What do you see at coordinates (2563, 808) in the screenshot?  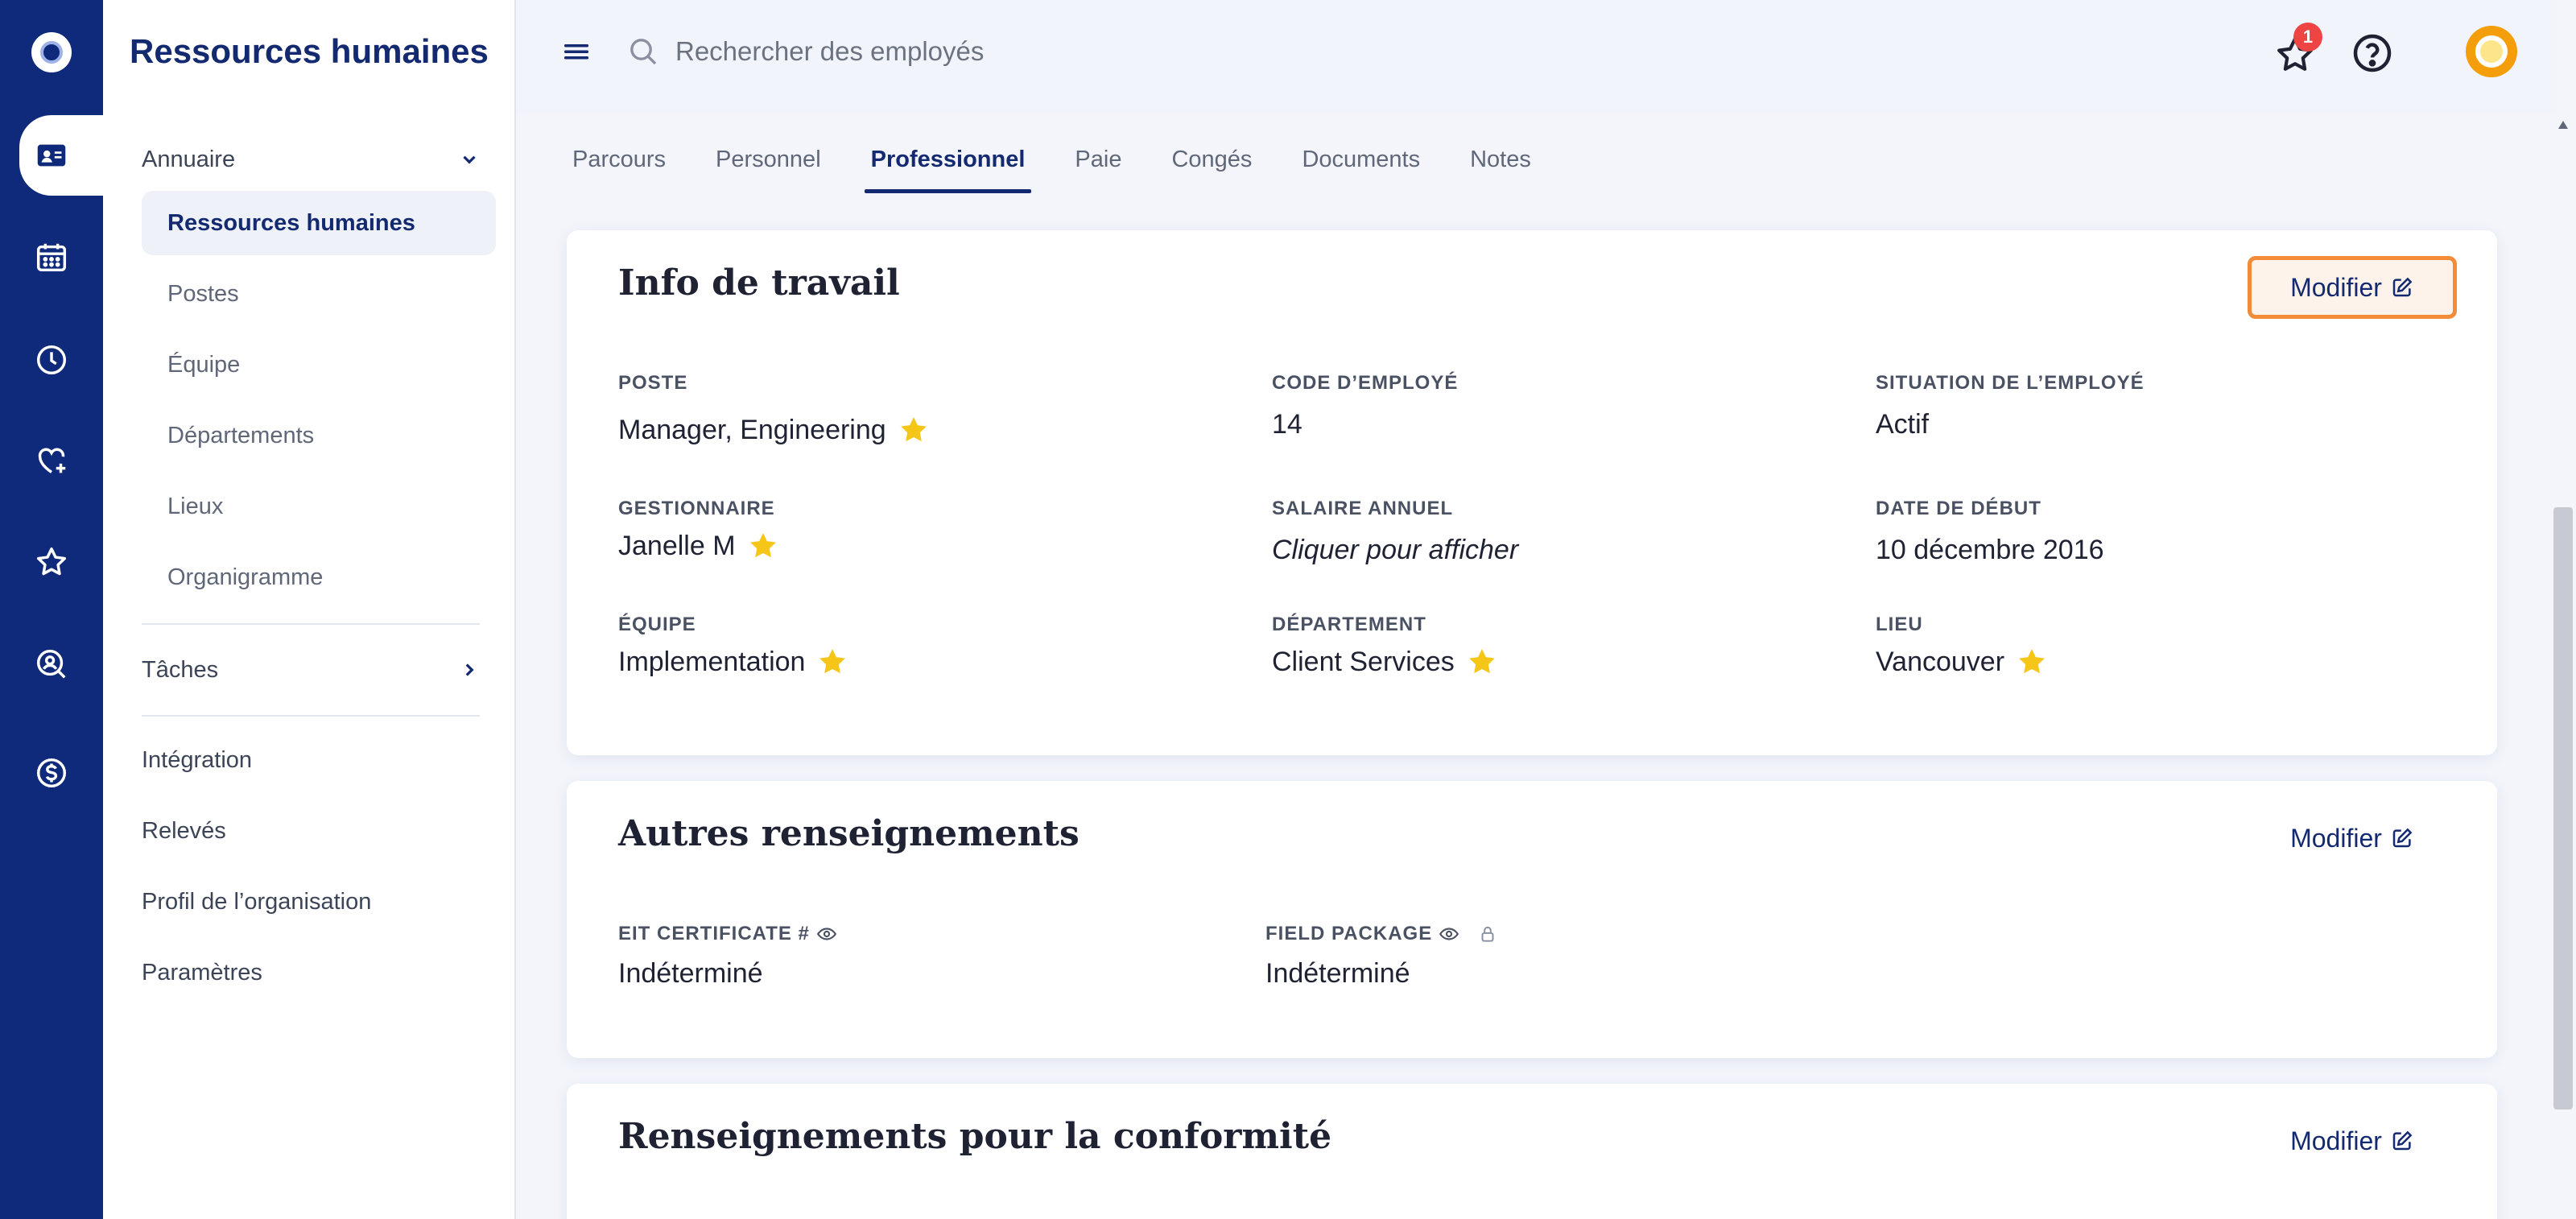 I see `scrollbar-thumb` at bounding box center [2563, 808].